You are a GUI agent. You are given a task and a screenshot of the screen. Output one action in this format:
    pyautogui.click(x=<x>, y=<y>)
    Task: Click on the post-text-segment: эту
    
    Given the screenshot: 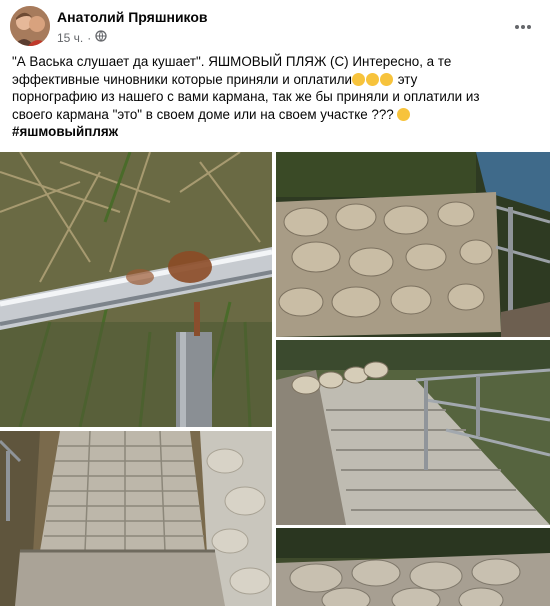 What is the action you would take?
    pyautogui.click(x=406, y=79)
    